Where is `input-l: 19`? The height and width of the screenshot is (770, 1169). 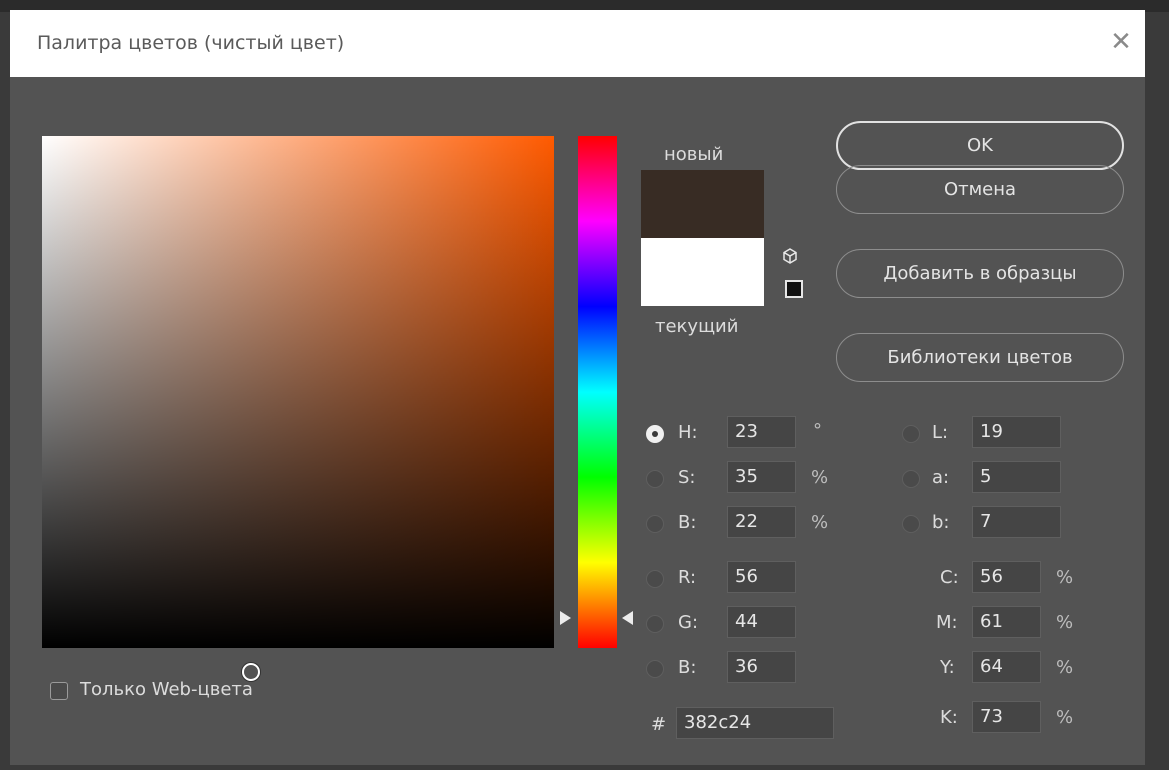
input-l: 19 is located at coordinates (1016, 432).